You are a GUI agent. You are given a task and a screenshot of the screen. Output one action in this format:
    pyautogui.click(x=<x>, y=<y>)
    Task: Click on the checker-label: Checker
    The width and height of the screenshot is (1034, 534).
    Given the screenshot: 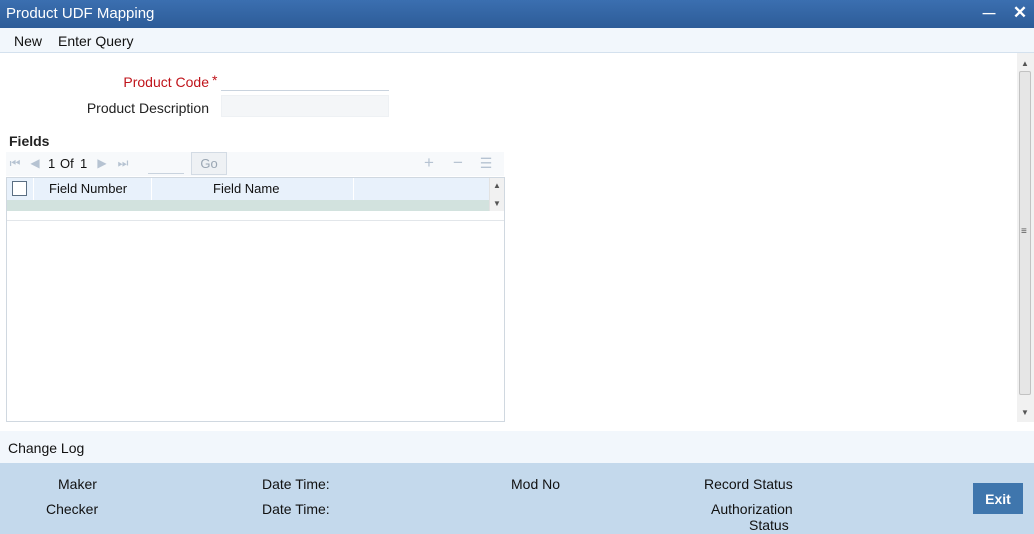 What is the action you would take?
    pyautogui.click(x=72, y=509)
    